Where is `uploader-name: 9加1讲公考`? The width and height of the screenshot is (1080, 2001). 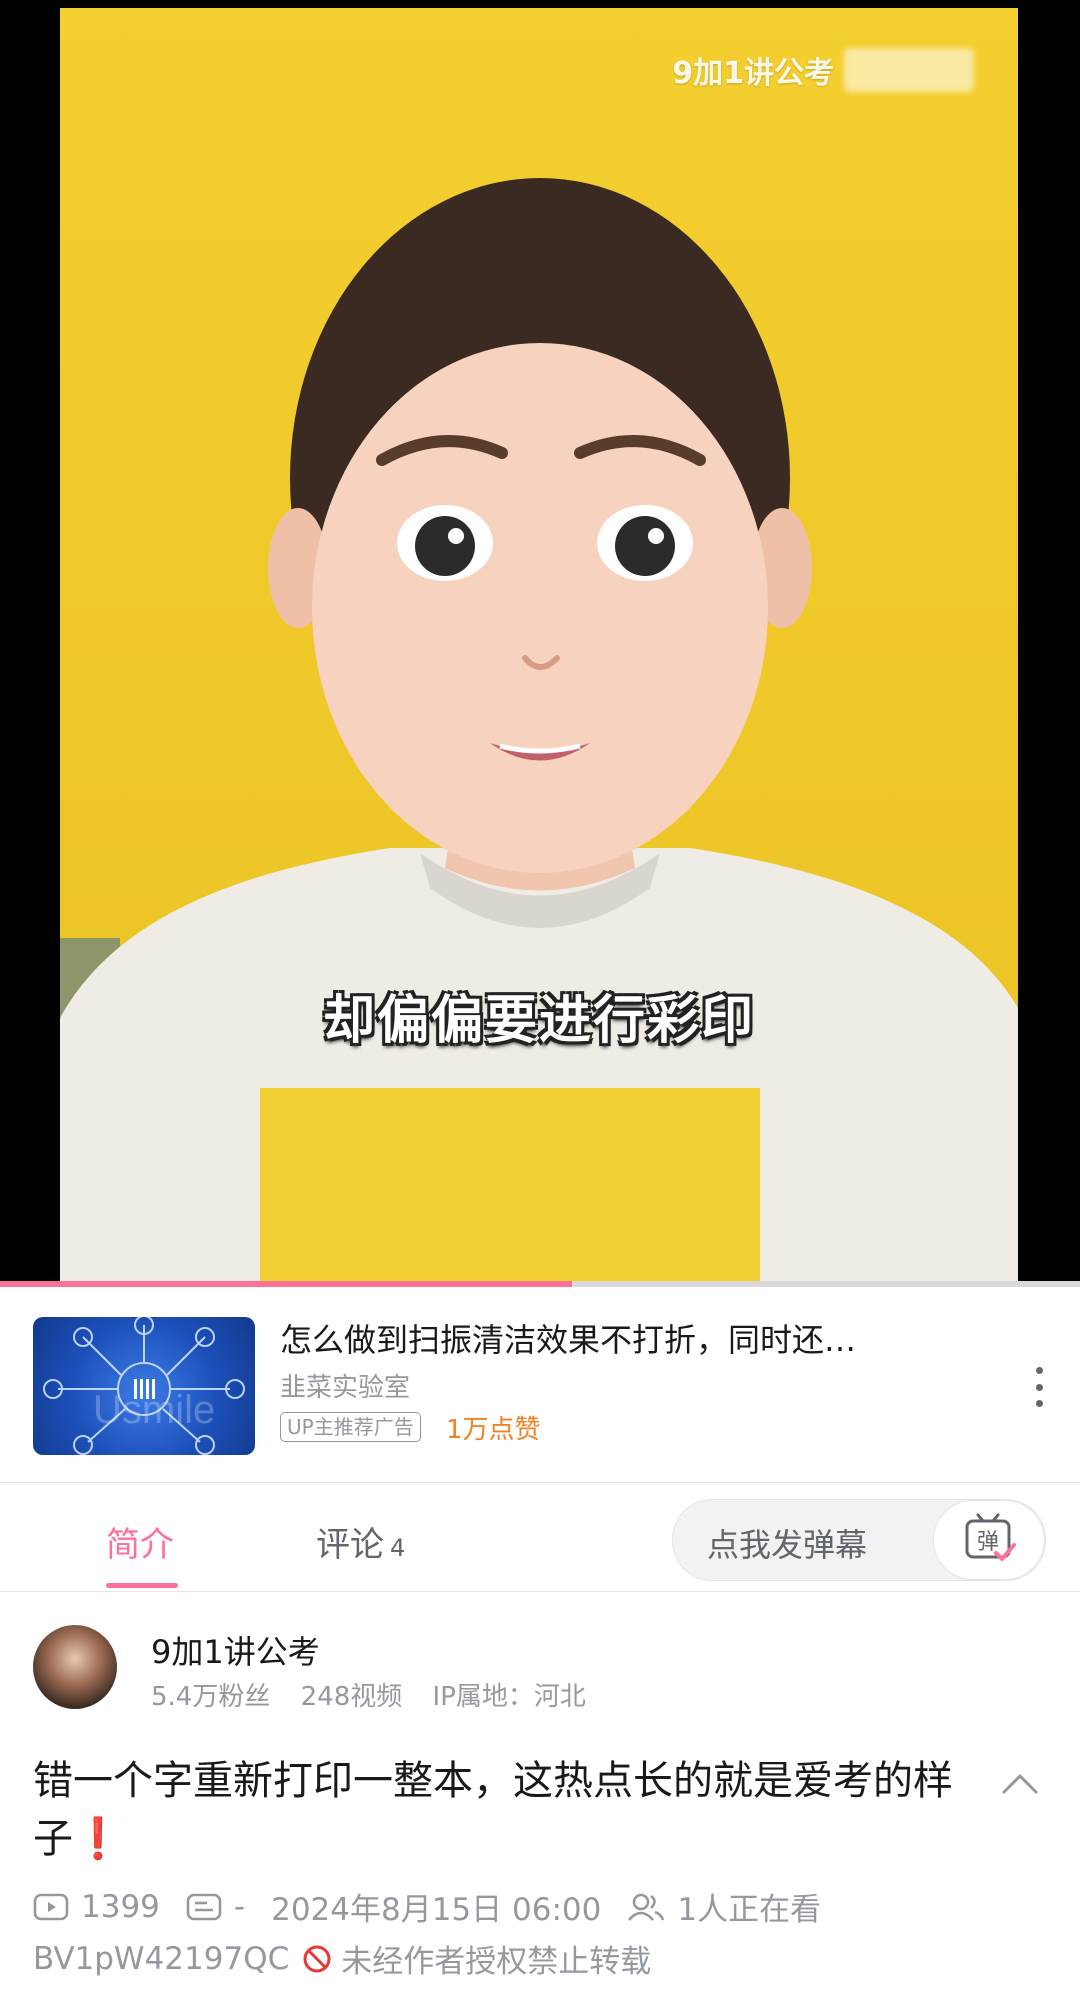
uploader-name: 9加1讲公考 is located at coordinates (235, 1650).